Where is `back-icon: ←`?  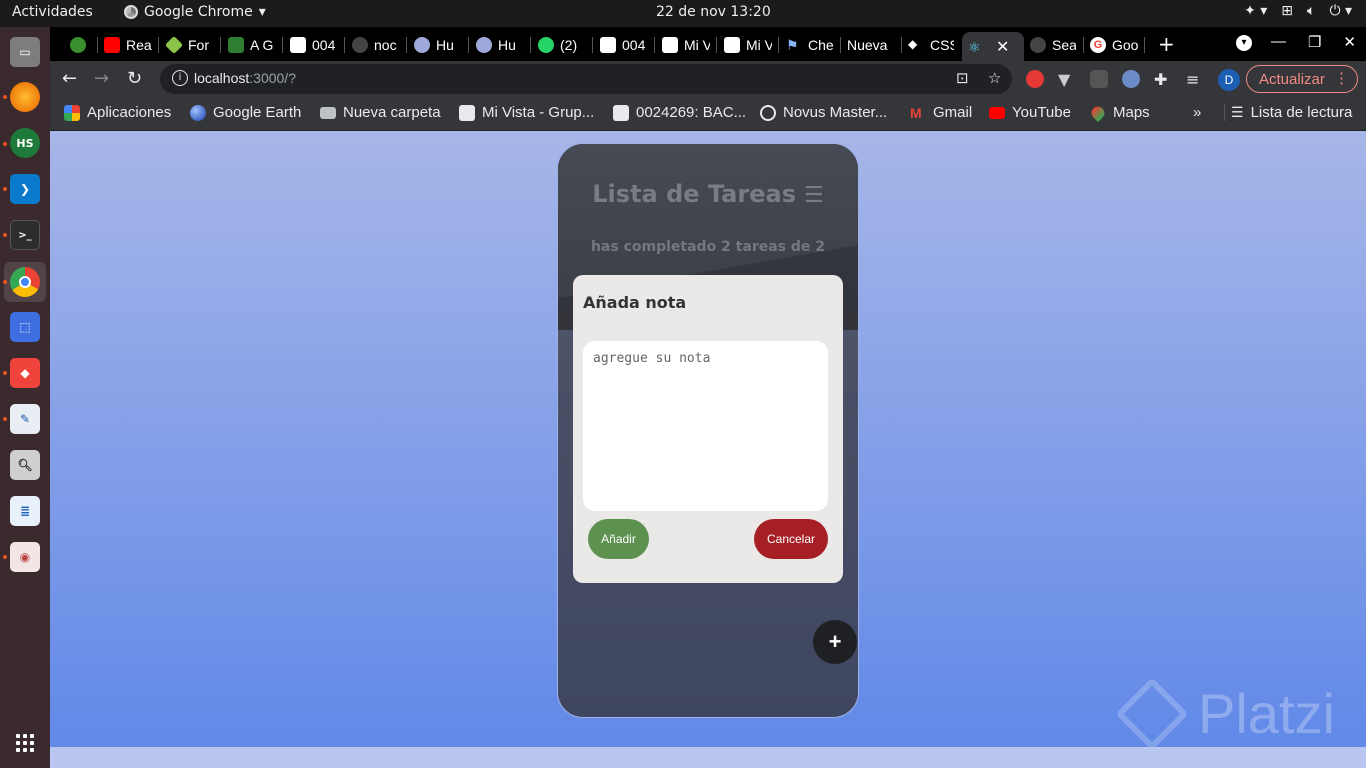
back-icon: ← is located at coordinates (69, 78).